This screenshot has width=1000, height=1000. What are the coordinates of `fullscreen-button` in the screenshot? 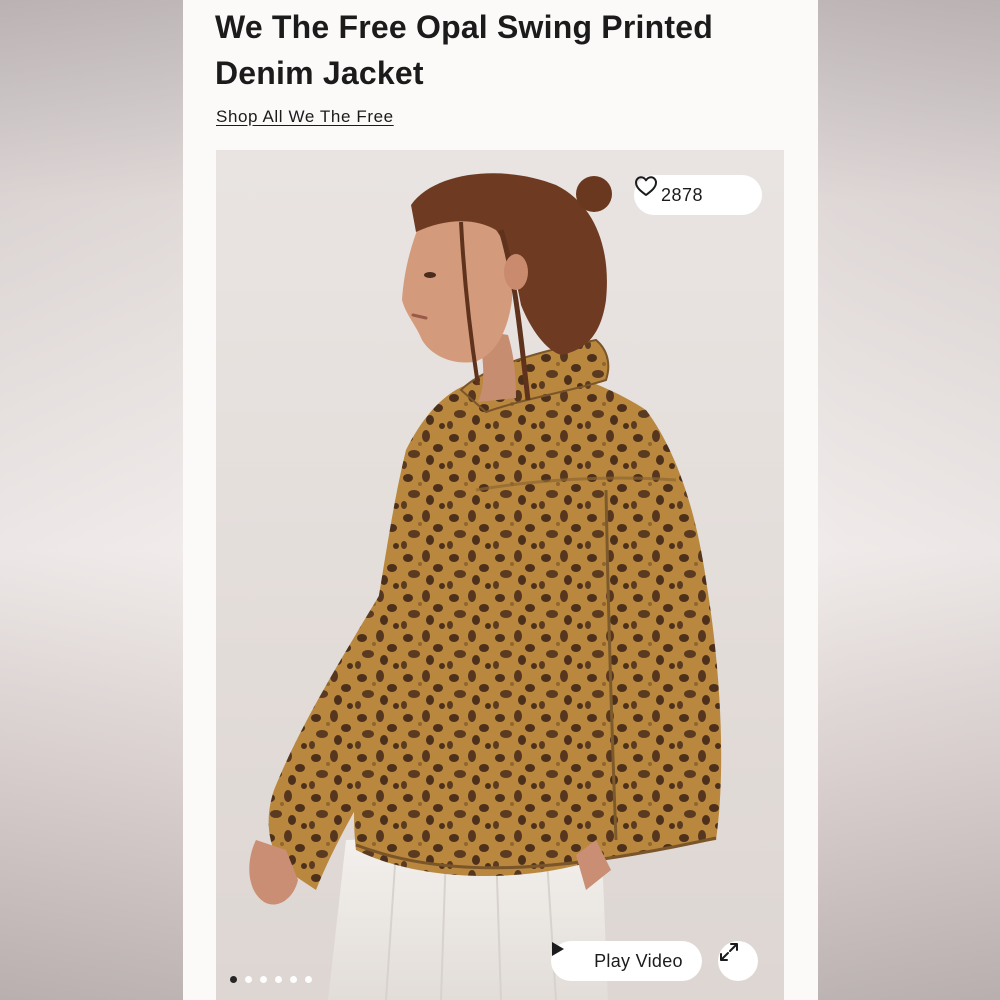 It's located at (738, 961).